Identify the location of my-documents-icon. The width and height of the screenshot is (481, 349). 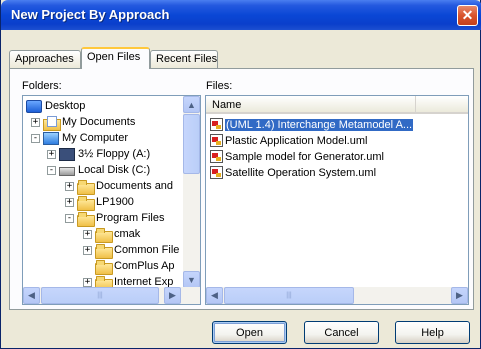
(52, 123).